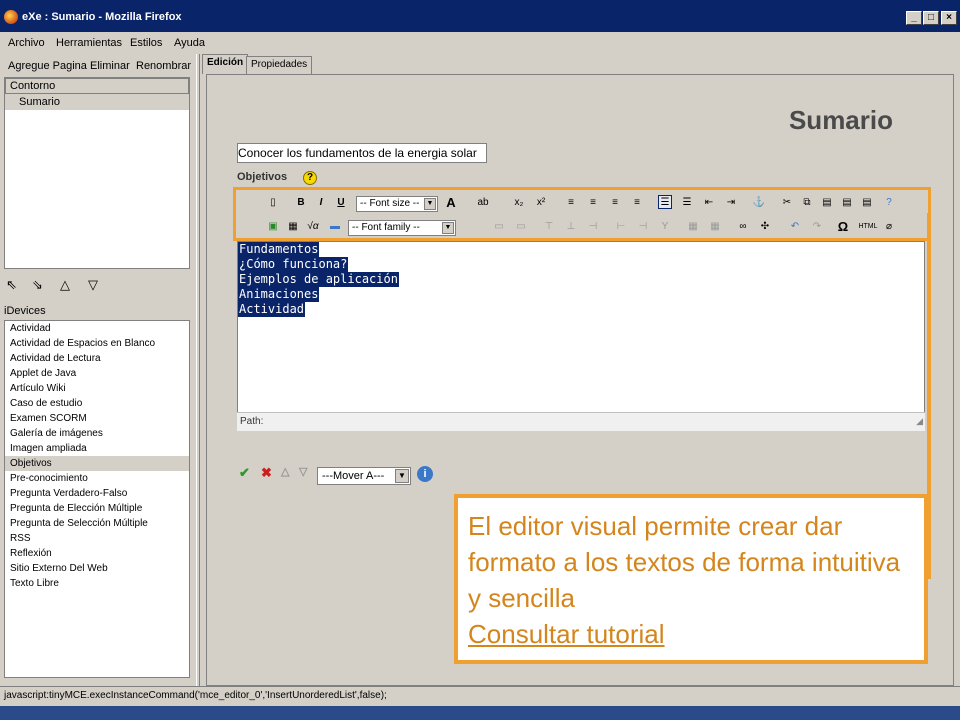  I want to click on rename-page-button: Renombrar, so click(163, 66).